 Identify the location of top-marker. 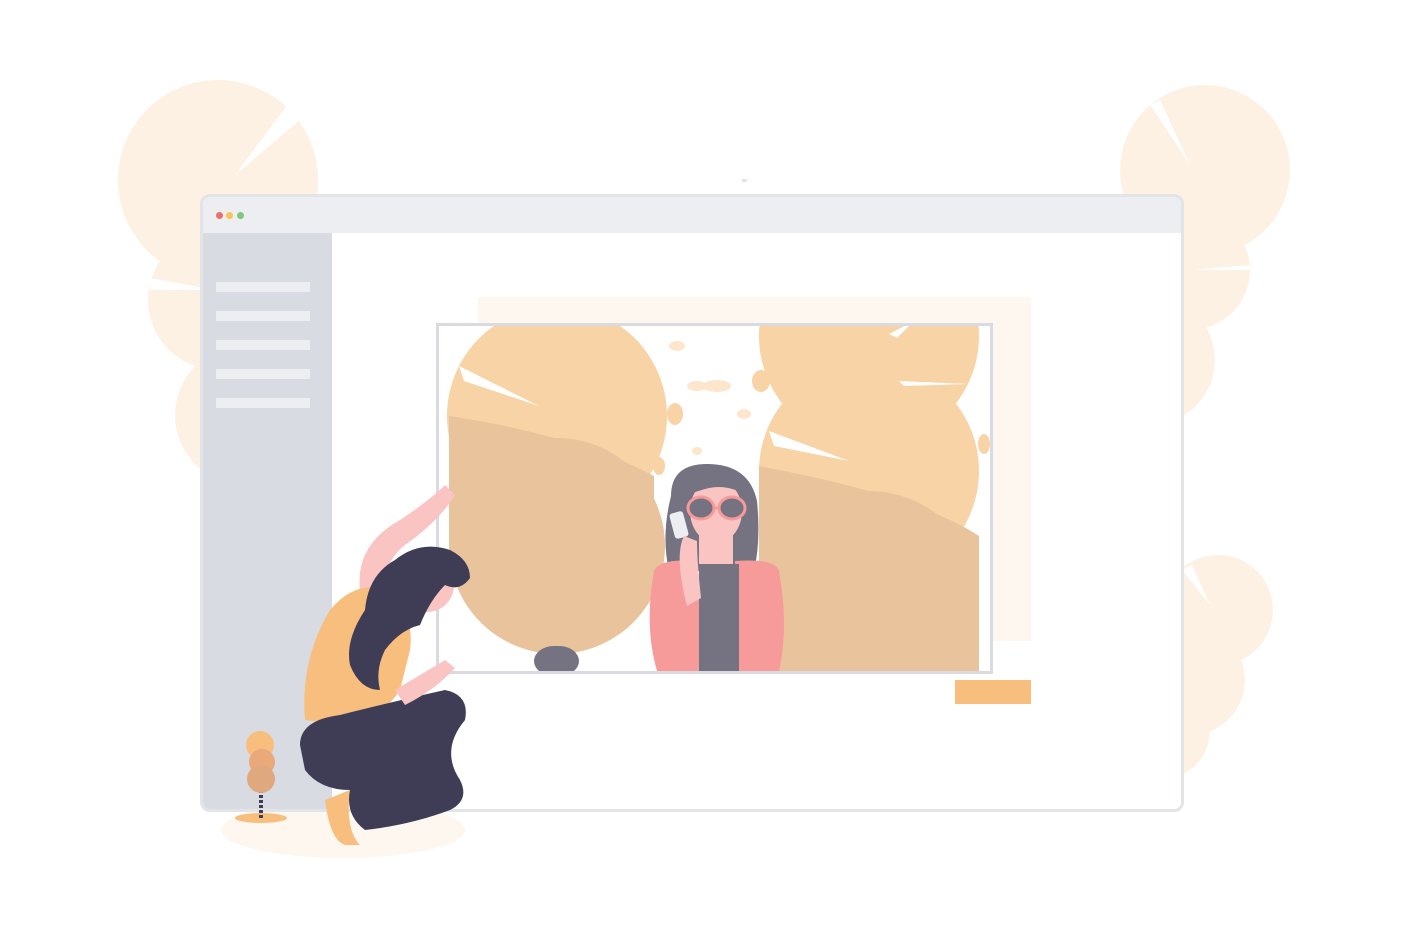
(744, 180).